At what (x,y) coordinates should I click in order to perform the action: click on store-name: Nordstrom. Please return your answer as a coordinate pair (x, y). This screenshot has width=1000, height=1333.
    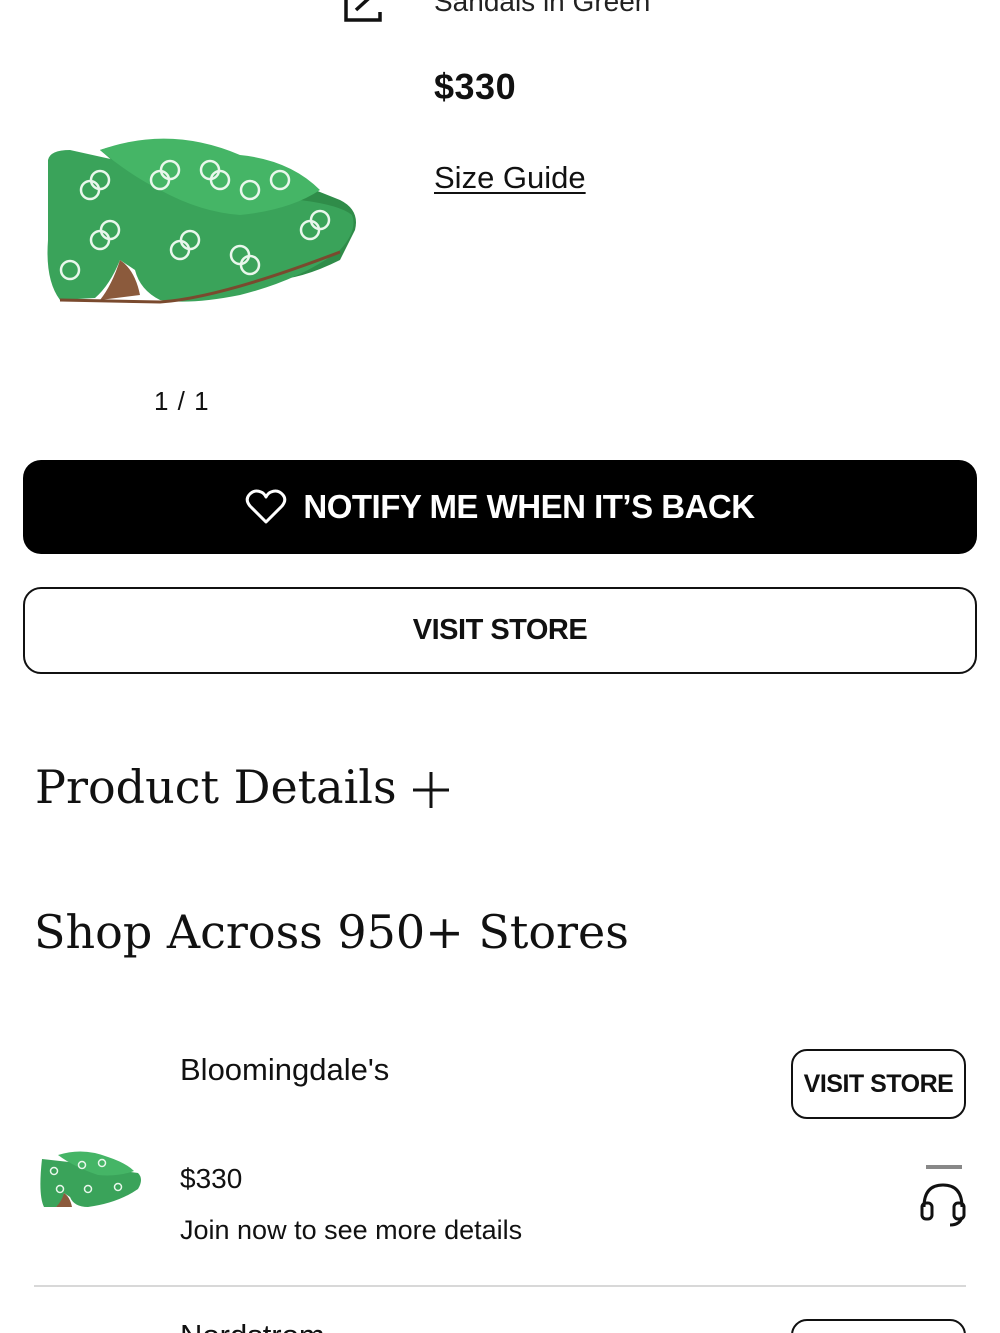
    Looking at the image, I should click on (252, 1325).